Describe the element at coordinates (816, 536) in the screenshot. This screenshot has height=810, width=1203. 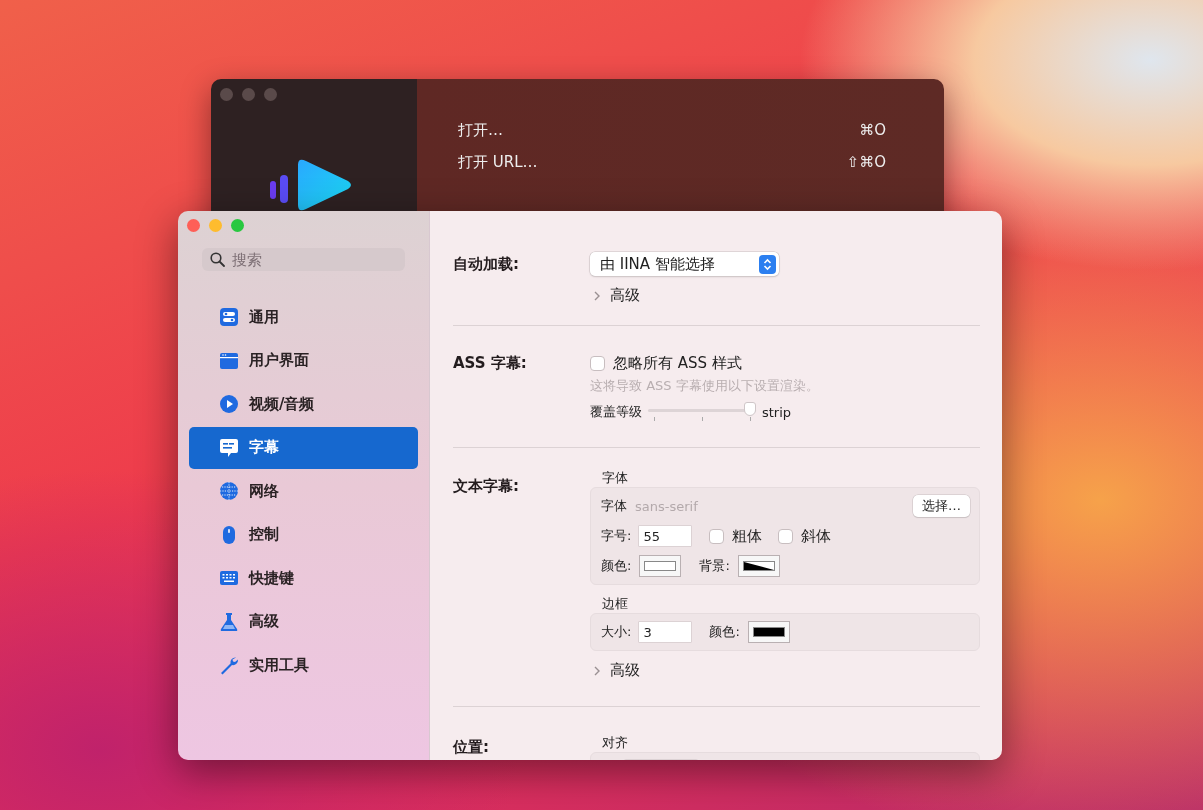
I see `checkbox-label: 斜体` at that location.